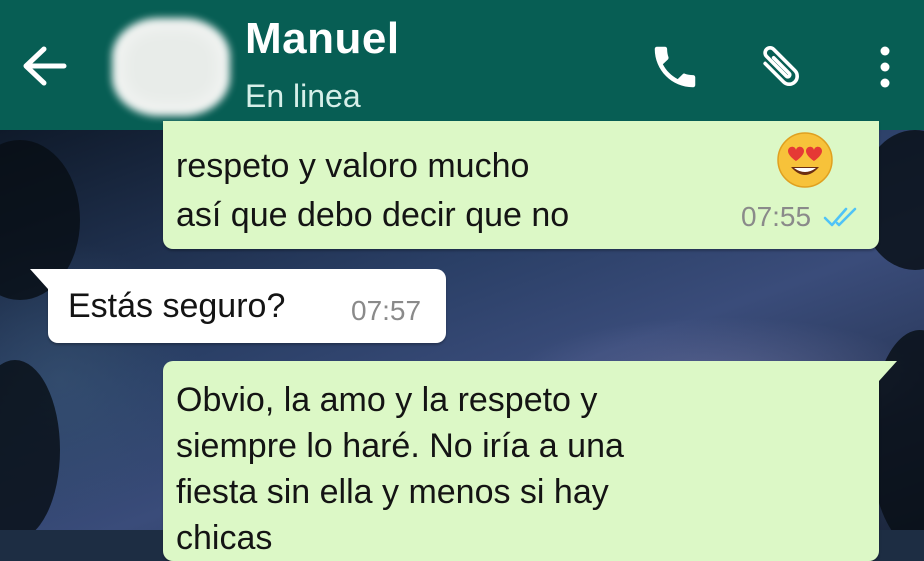 The height and width of the screenshot is (561, 924). Describe the element at coordinates (805, 160) in the screenshot. I see `heart-eyes-emoji` at that location.